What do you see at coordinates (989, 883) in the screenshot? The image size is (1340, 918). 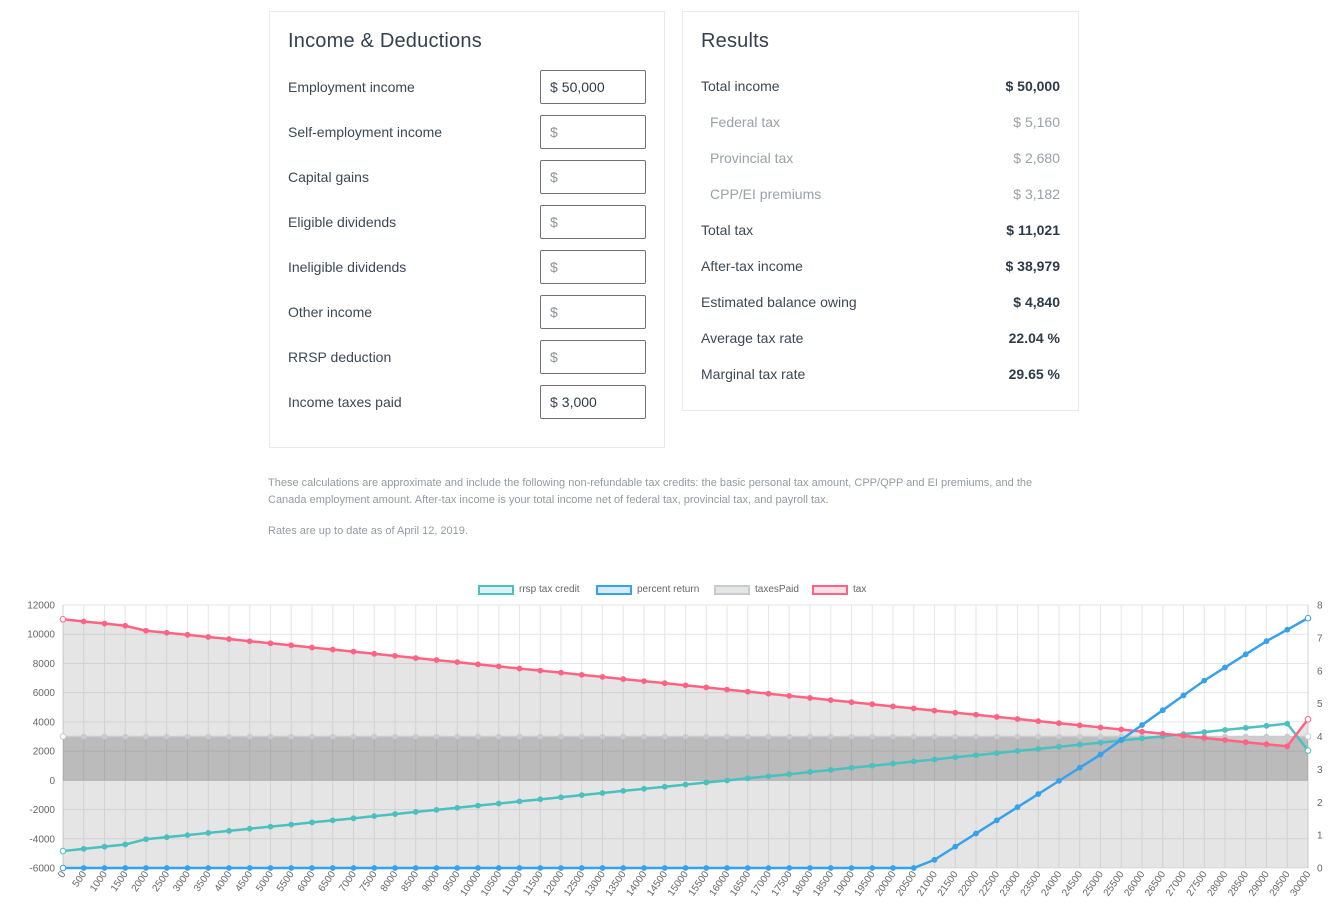 I see `x-tick-label: 22500` at bounding box center [989, 883].